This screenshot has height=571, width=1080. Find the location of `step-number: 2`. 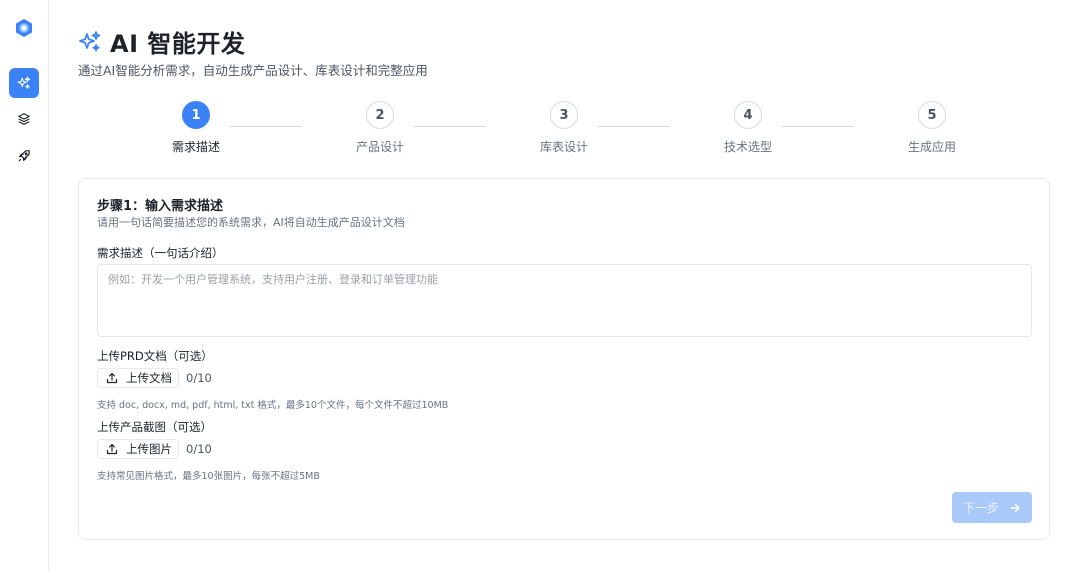

step-number: 2 is located at coordinates (380, 115).